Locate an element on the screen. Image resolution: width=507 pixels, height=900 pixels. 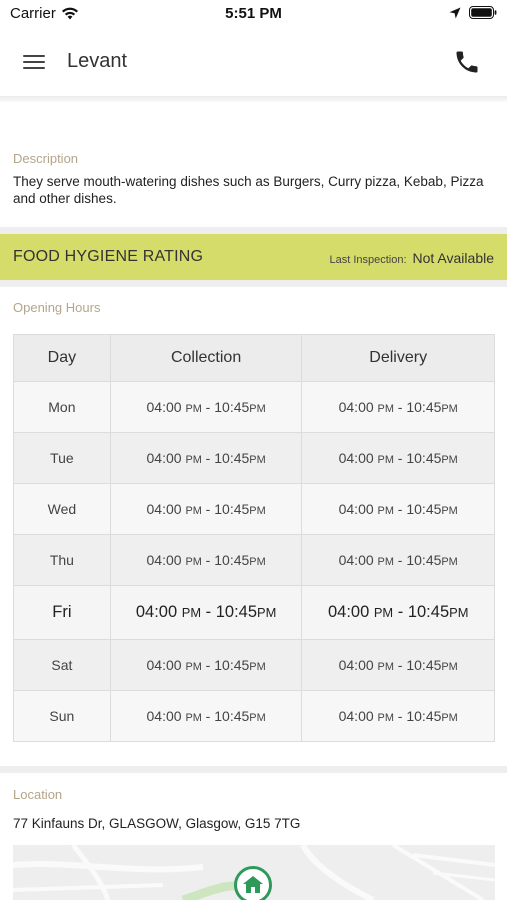
hygiene-inspection: Last Inspection: Not Available is located at coordinates (411, 258).